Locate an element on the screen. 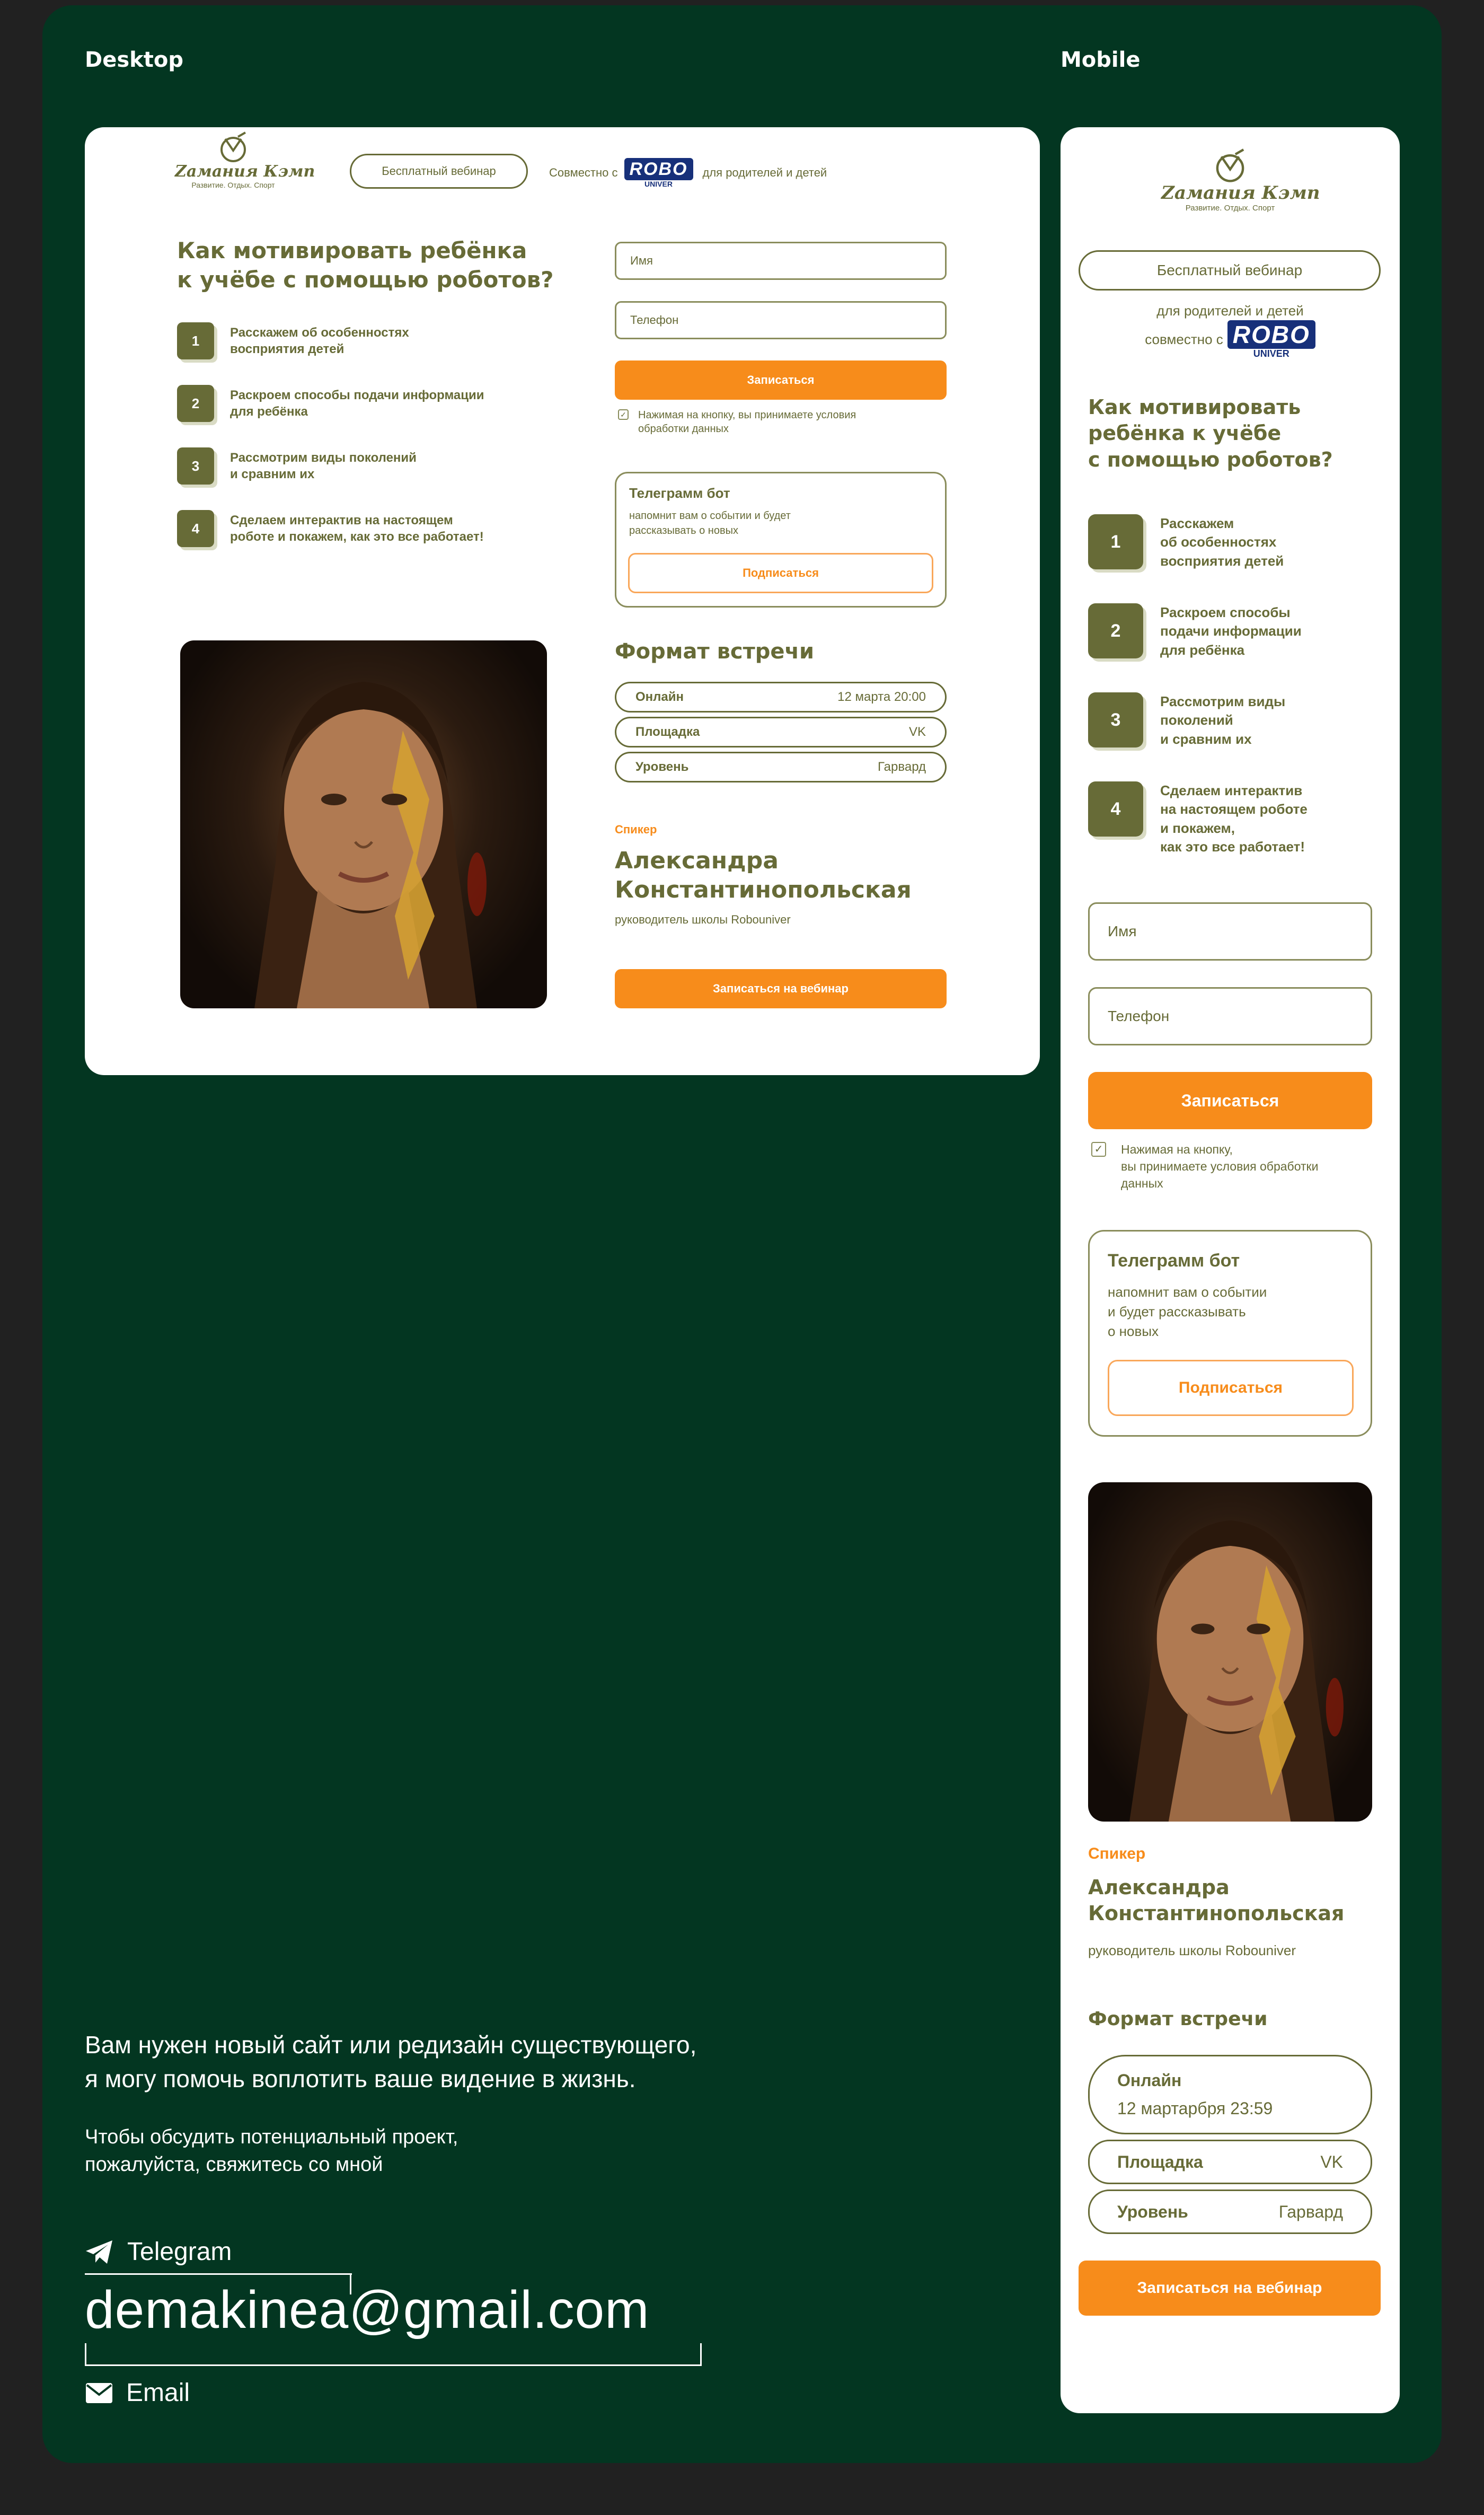 This screenshot has width=1484, height=2515. step-text: Рассмотрим виды поколений и сравним их is located at coordinates (323, 467).